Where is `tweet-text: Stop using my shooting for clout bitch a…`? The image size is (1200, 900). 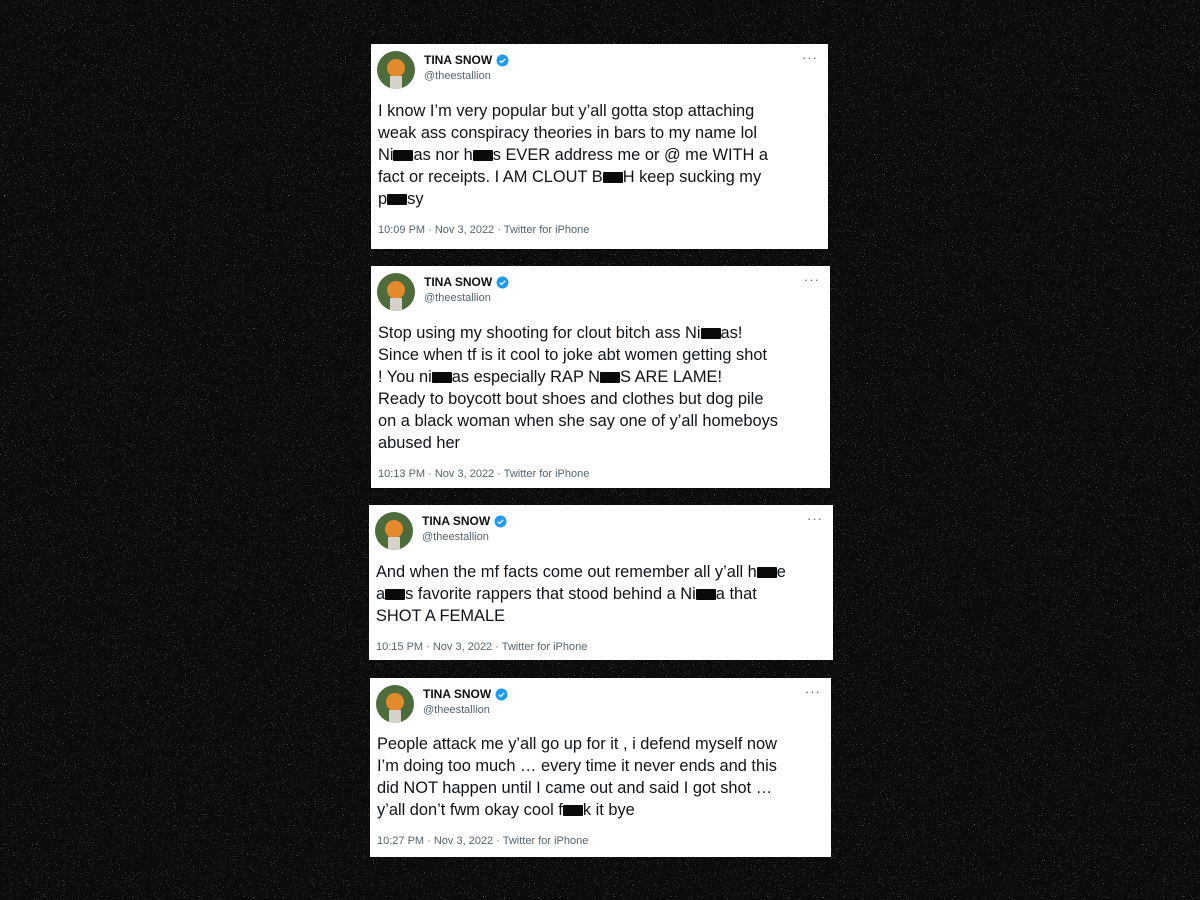 tweet-text: Stop using my shooting for clout bitch a… is located at coordinates (601, 388).